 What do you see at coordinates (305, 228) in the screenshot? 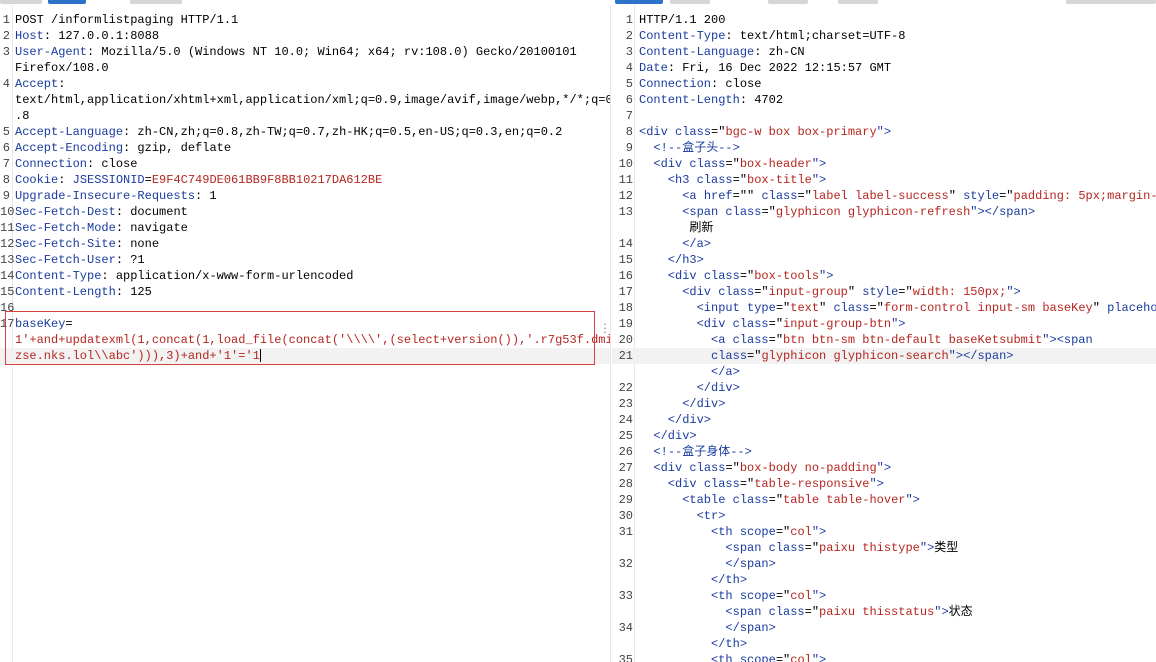
I see `request-code-line: 11 Sec-Fetch-Mode: navigate` at bounding box center [305, 228].